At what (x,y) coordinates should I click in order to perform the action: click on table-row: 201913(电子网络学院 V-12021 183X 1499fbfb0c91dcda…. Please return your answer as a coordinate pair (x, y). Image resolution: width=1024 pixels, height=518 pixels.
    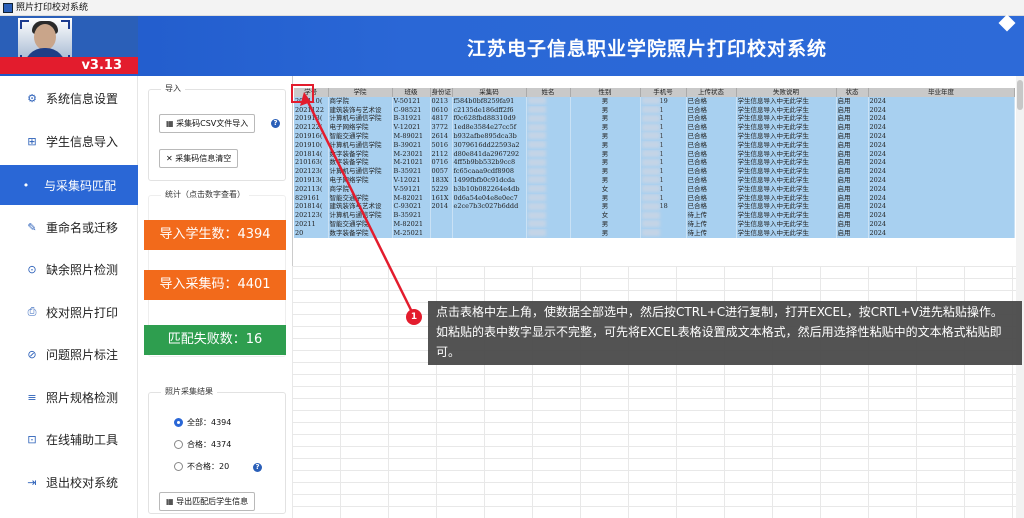
    Looking at the image, I should click on (654, 180).